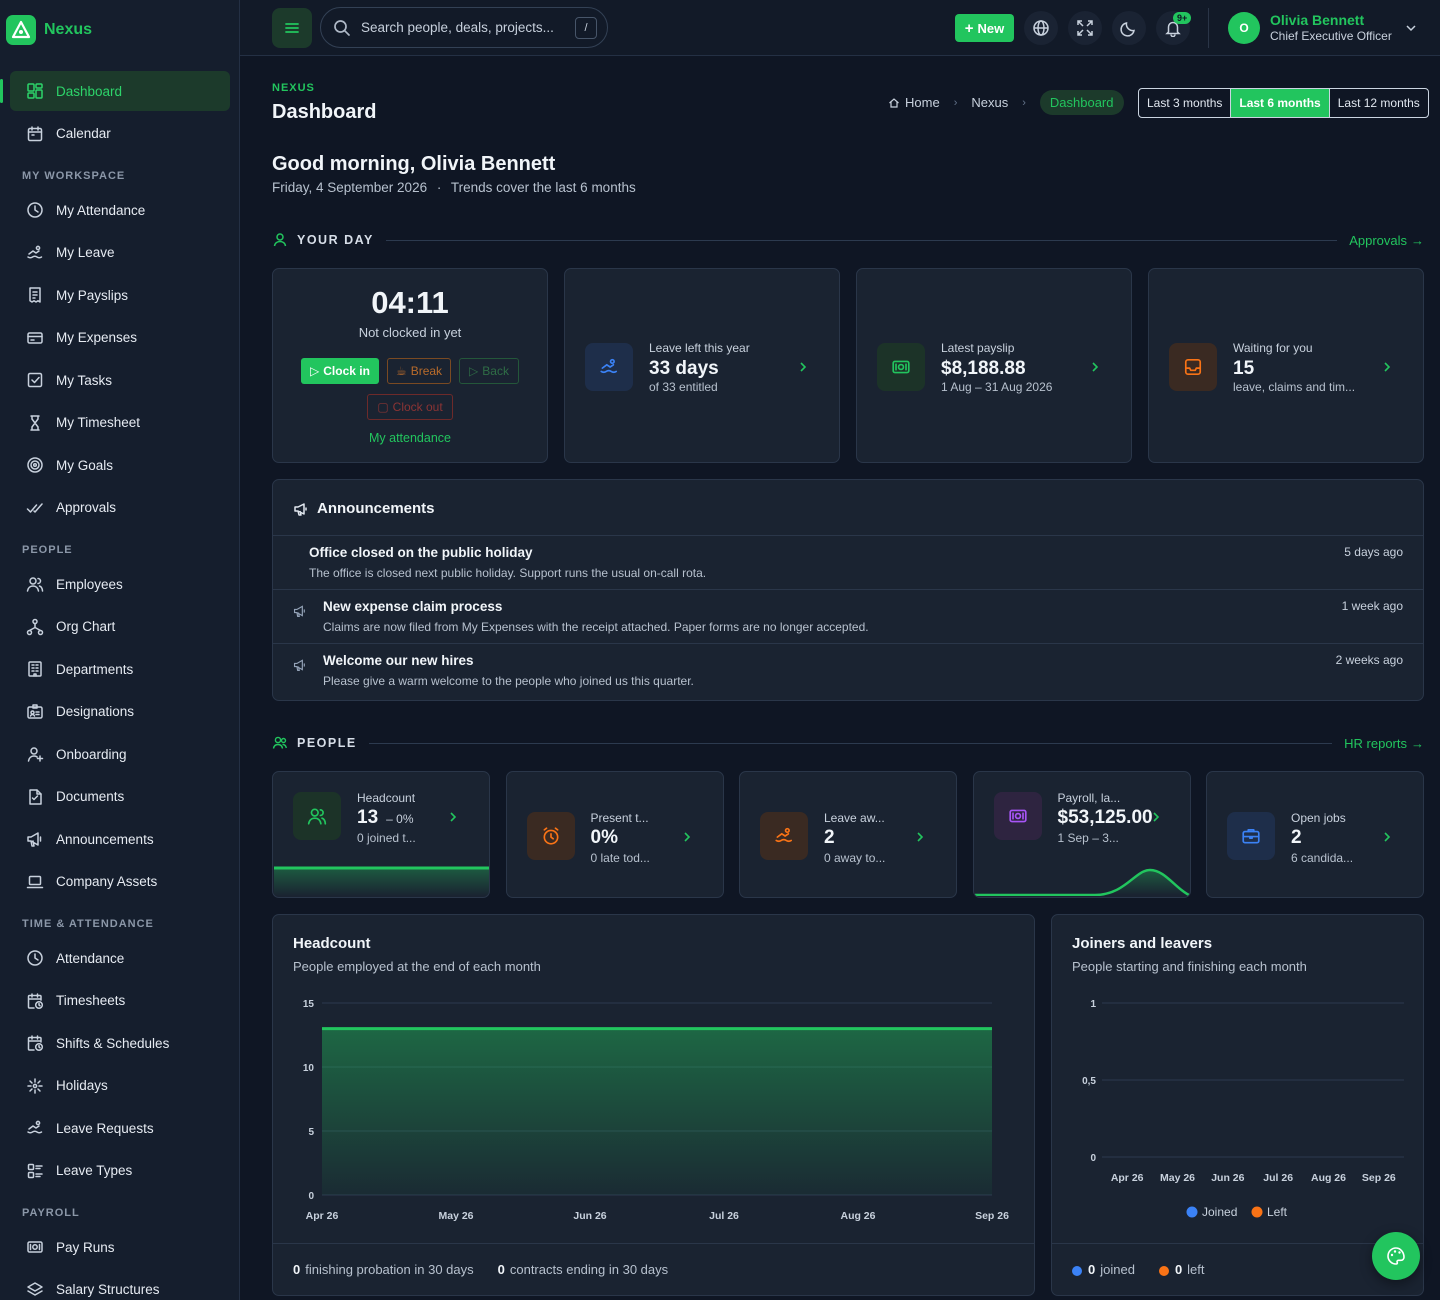 The width and height of the screenshot is (1440, 1300). Describe the element at coordinates (1093, 1158) in the screenshot. I see `y-tick-label: 0` at that location.